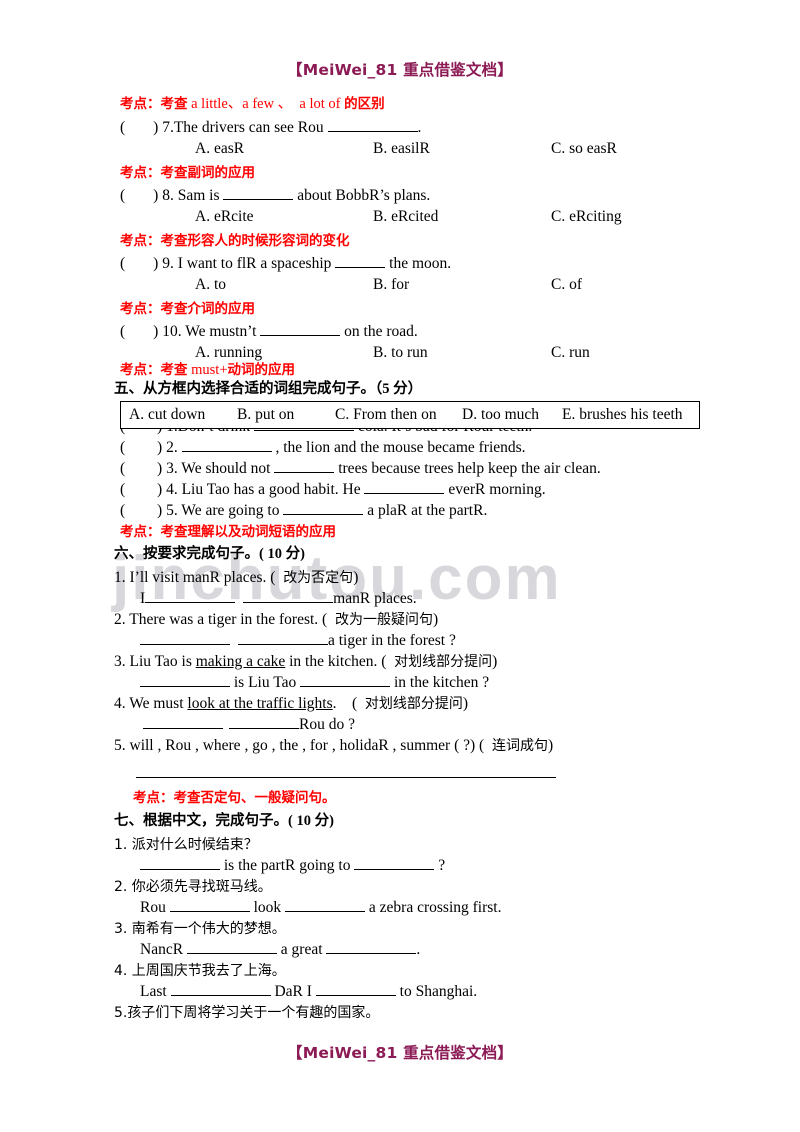  Describe the element at coordinates (191, 195) in the screenshot. I see `question-8-text: 8. Sam is` at that location.